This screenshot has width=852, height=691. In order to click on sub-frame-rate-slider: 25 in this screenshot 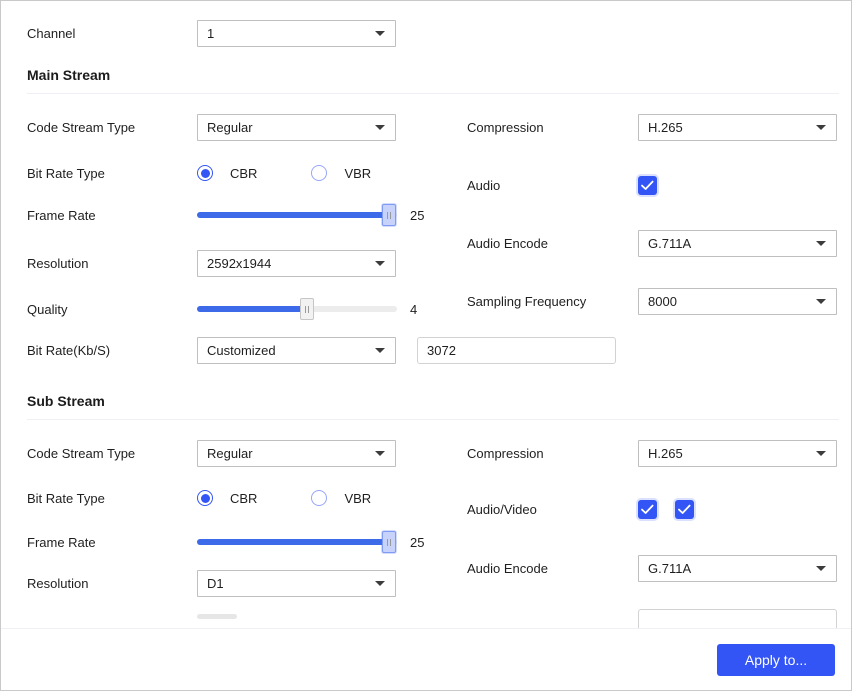, I will do `click(310, 542)`.